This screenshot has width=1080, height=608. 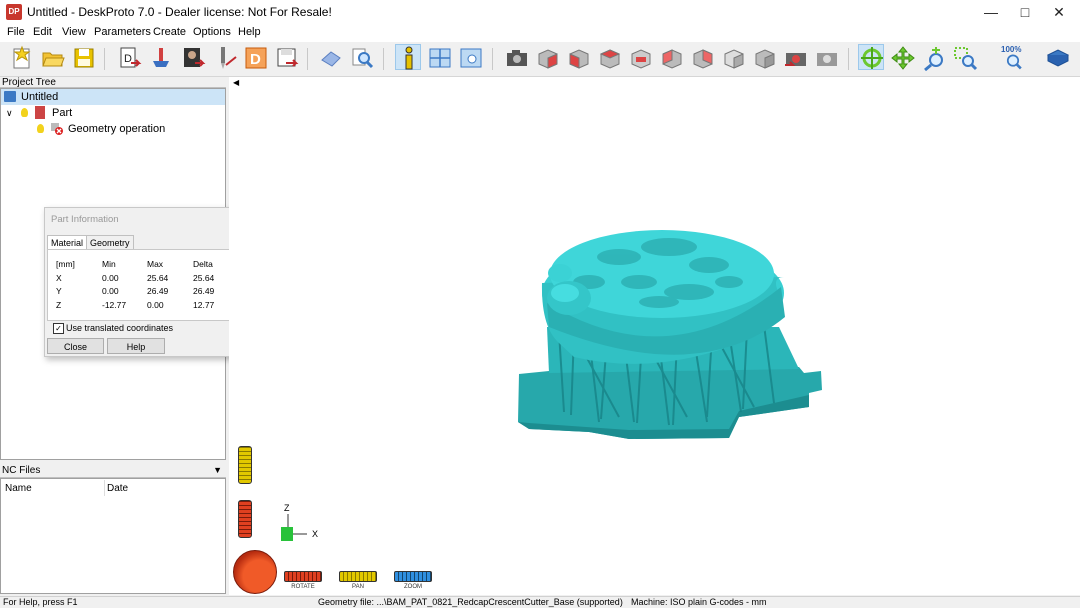 I want to click on translated-coords-checkbox: ✓, so click(x=58, y=328).